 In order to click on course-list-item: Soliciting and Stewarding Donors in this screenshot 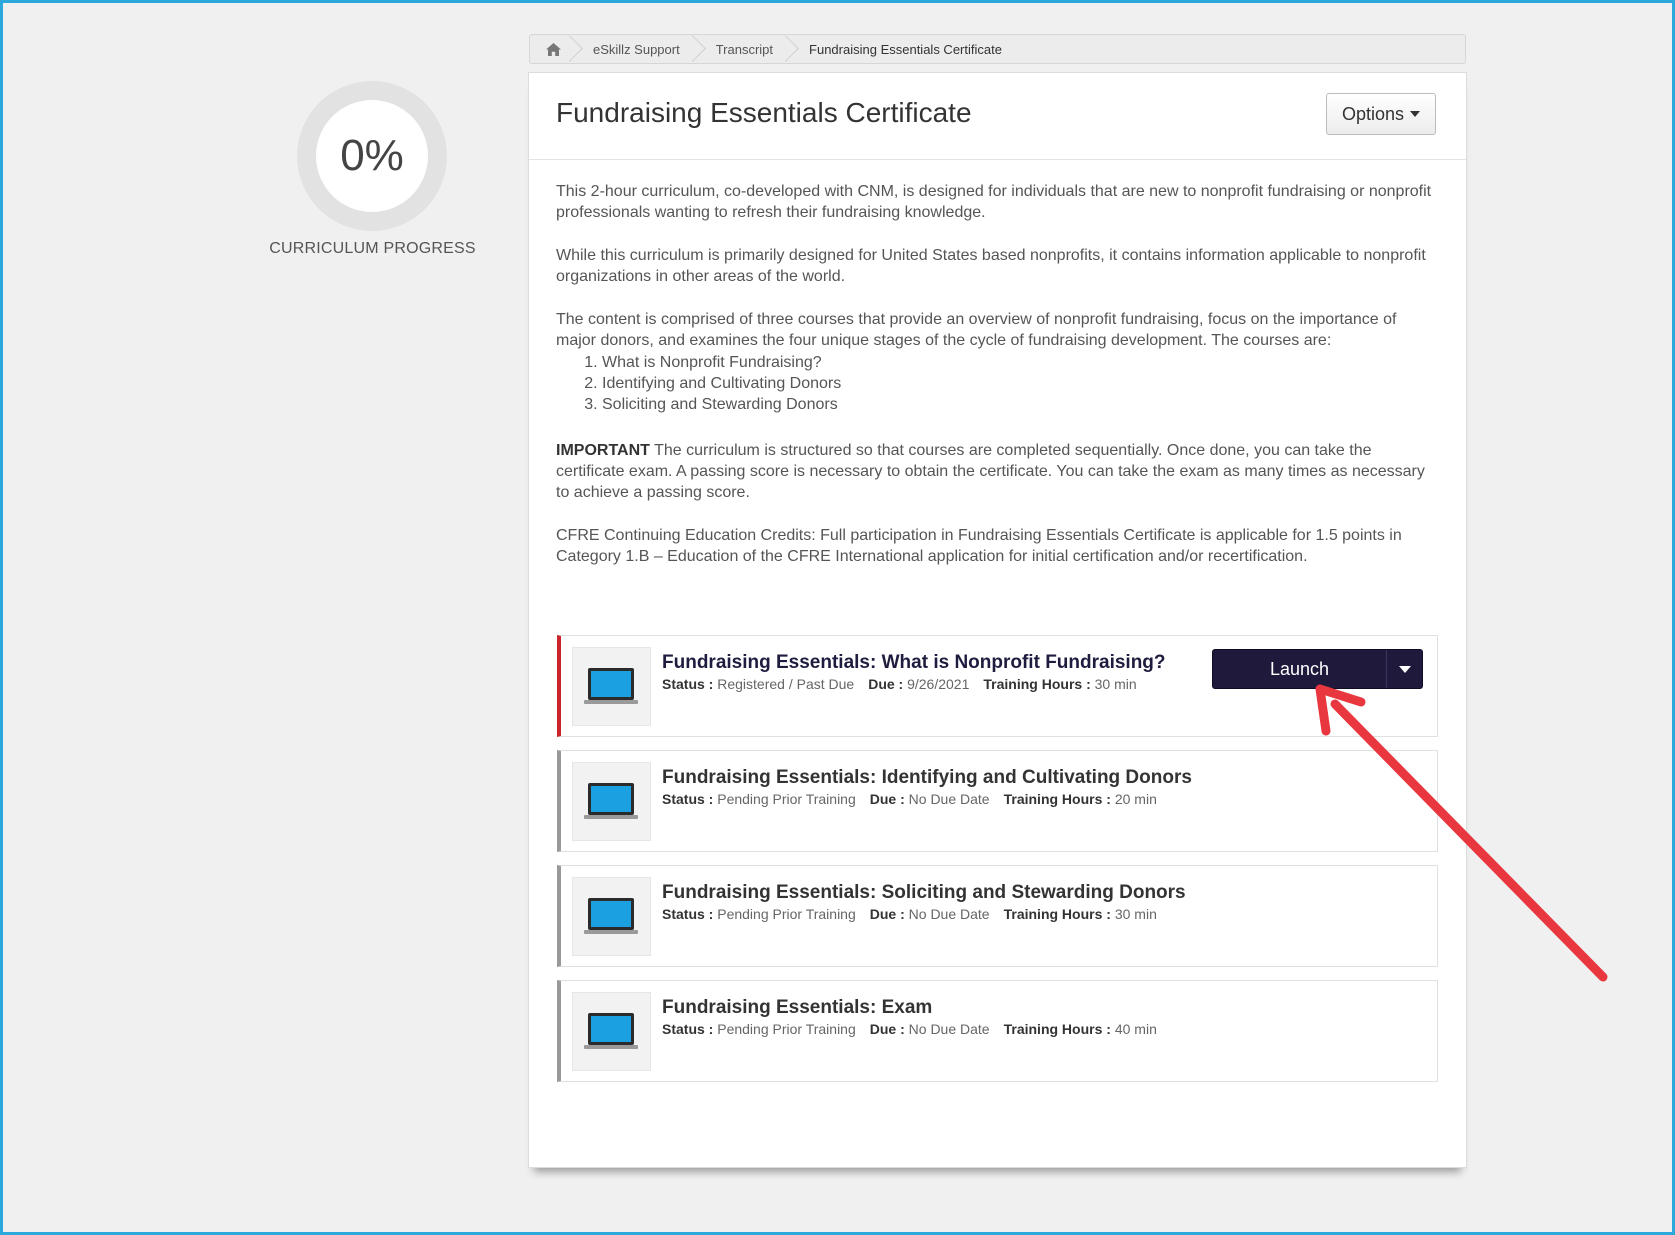, I will do `click(1019, 404)`.